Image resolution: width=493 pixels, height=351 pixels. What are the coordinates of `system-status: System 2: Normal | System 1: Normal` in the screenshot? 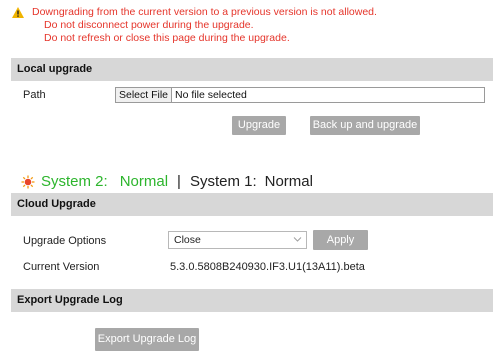 It's located at (167, 181).